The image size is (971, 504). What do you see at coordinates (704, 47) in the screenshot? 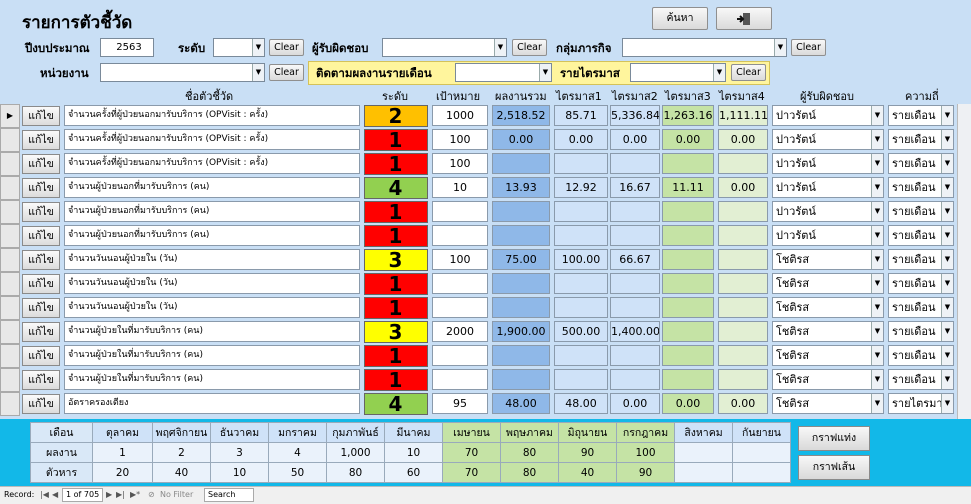
I see `mission-select: ▼` at bounding box center [704, 47].